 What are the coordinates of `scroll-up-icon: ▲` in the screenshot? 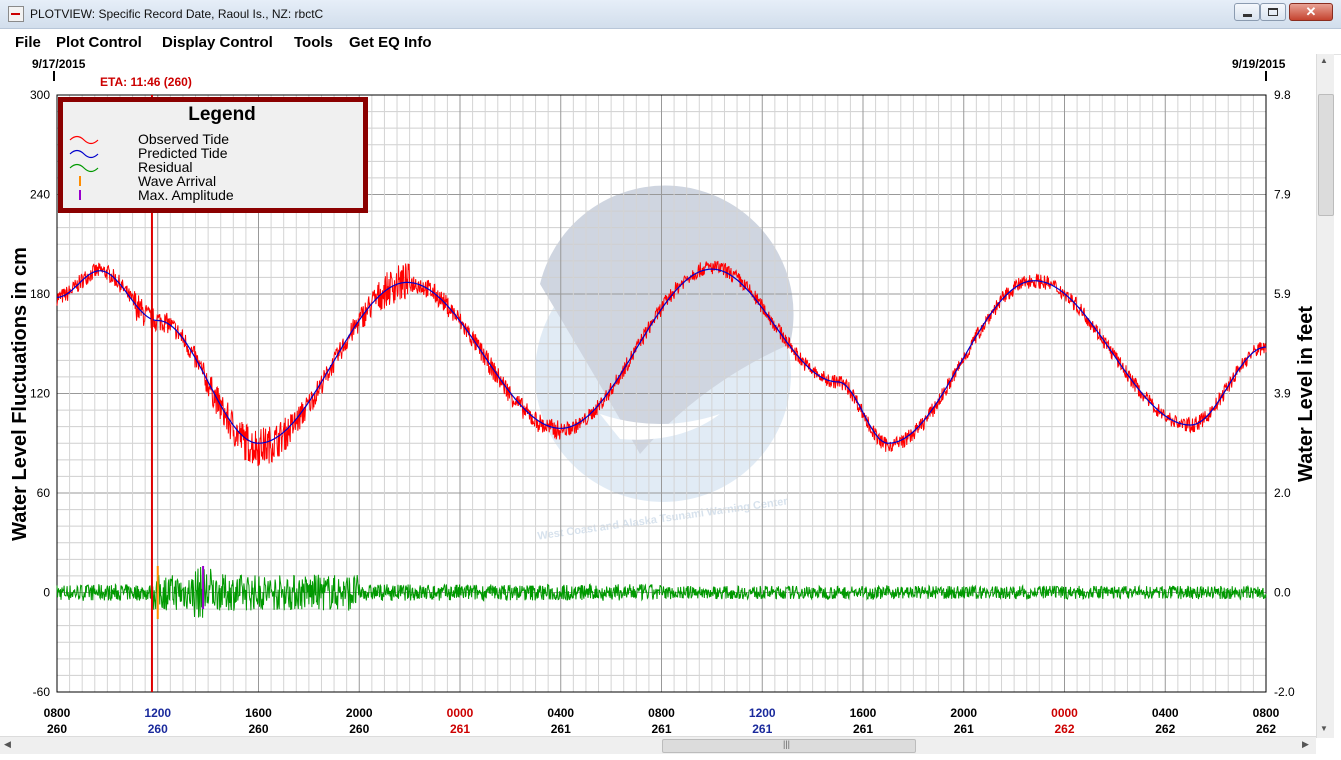 It's located at (1324, 60).